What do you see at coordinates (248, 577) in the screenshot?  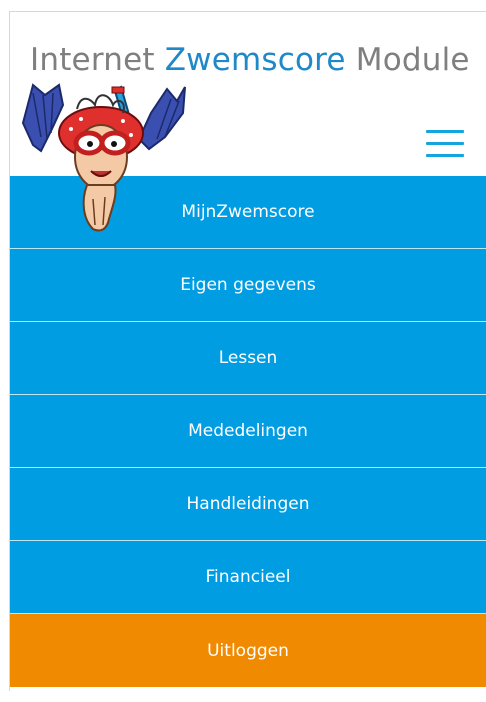 I see `nav-item-financieel: Financieel` at bounding box center [248, 577].